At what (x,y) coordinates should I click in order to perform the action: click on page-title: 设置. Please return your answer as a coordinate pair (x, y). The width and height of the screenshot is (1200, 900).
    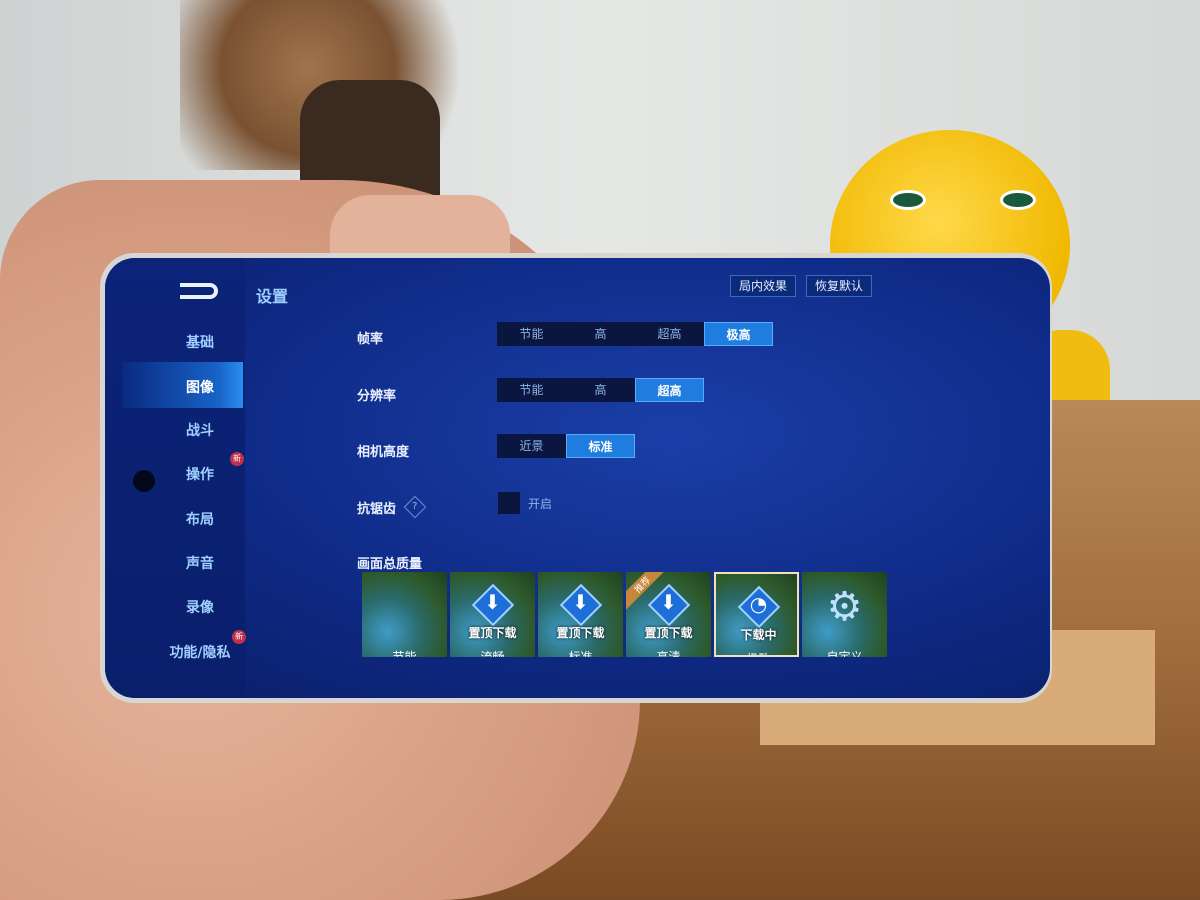
    Looking at the image, I should click on (272, 296).